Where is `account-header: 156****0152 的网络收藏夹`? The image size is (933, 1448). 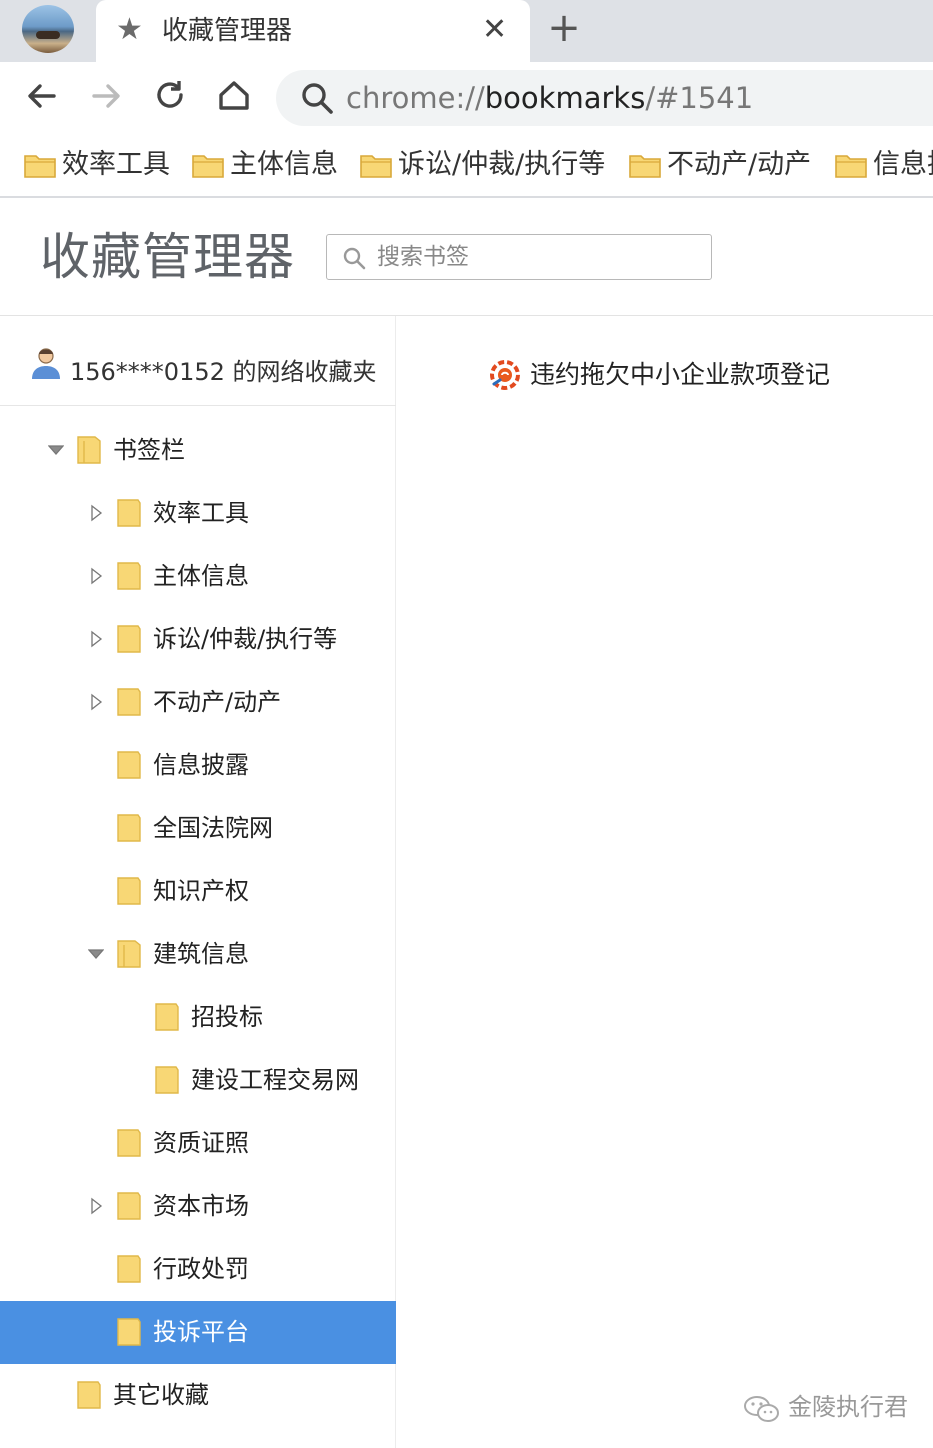
account-header: 156****0152 的网络收藏夹 is located at coordinates (198, 361).